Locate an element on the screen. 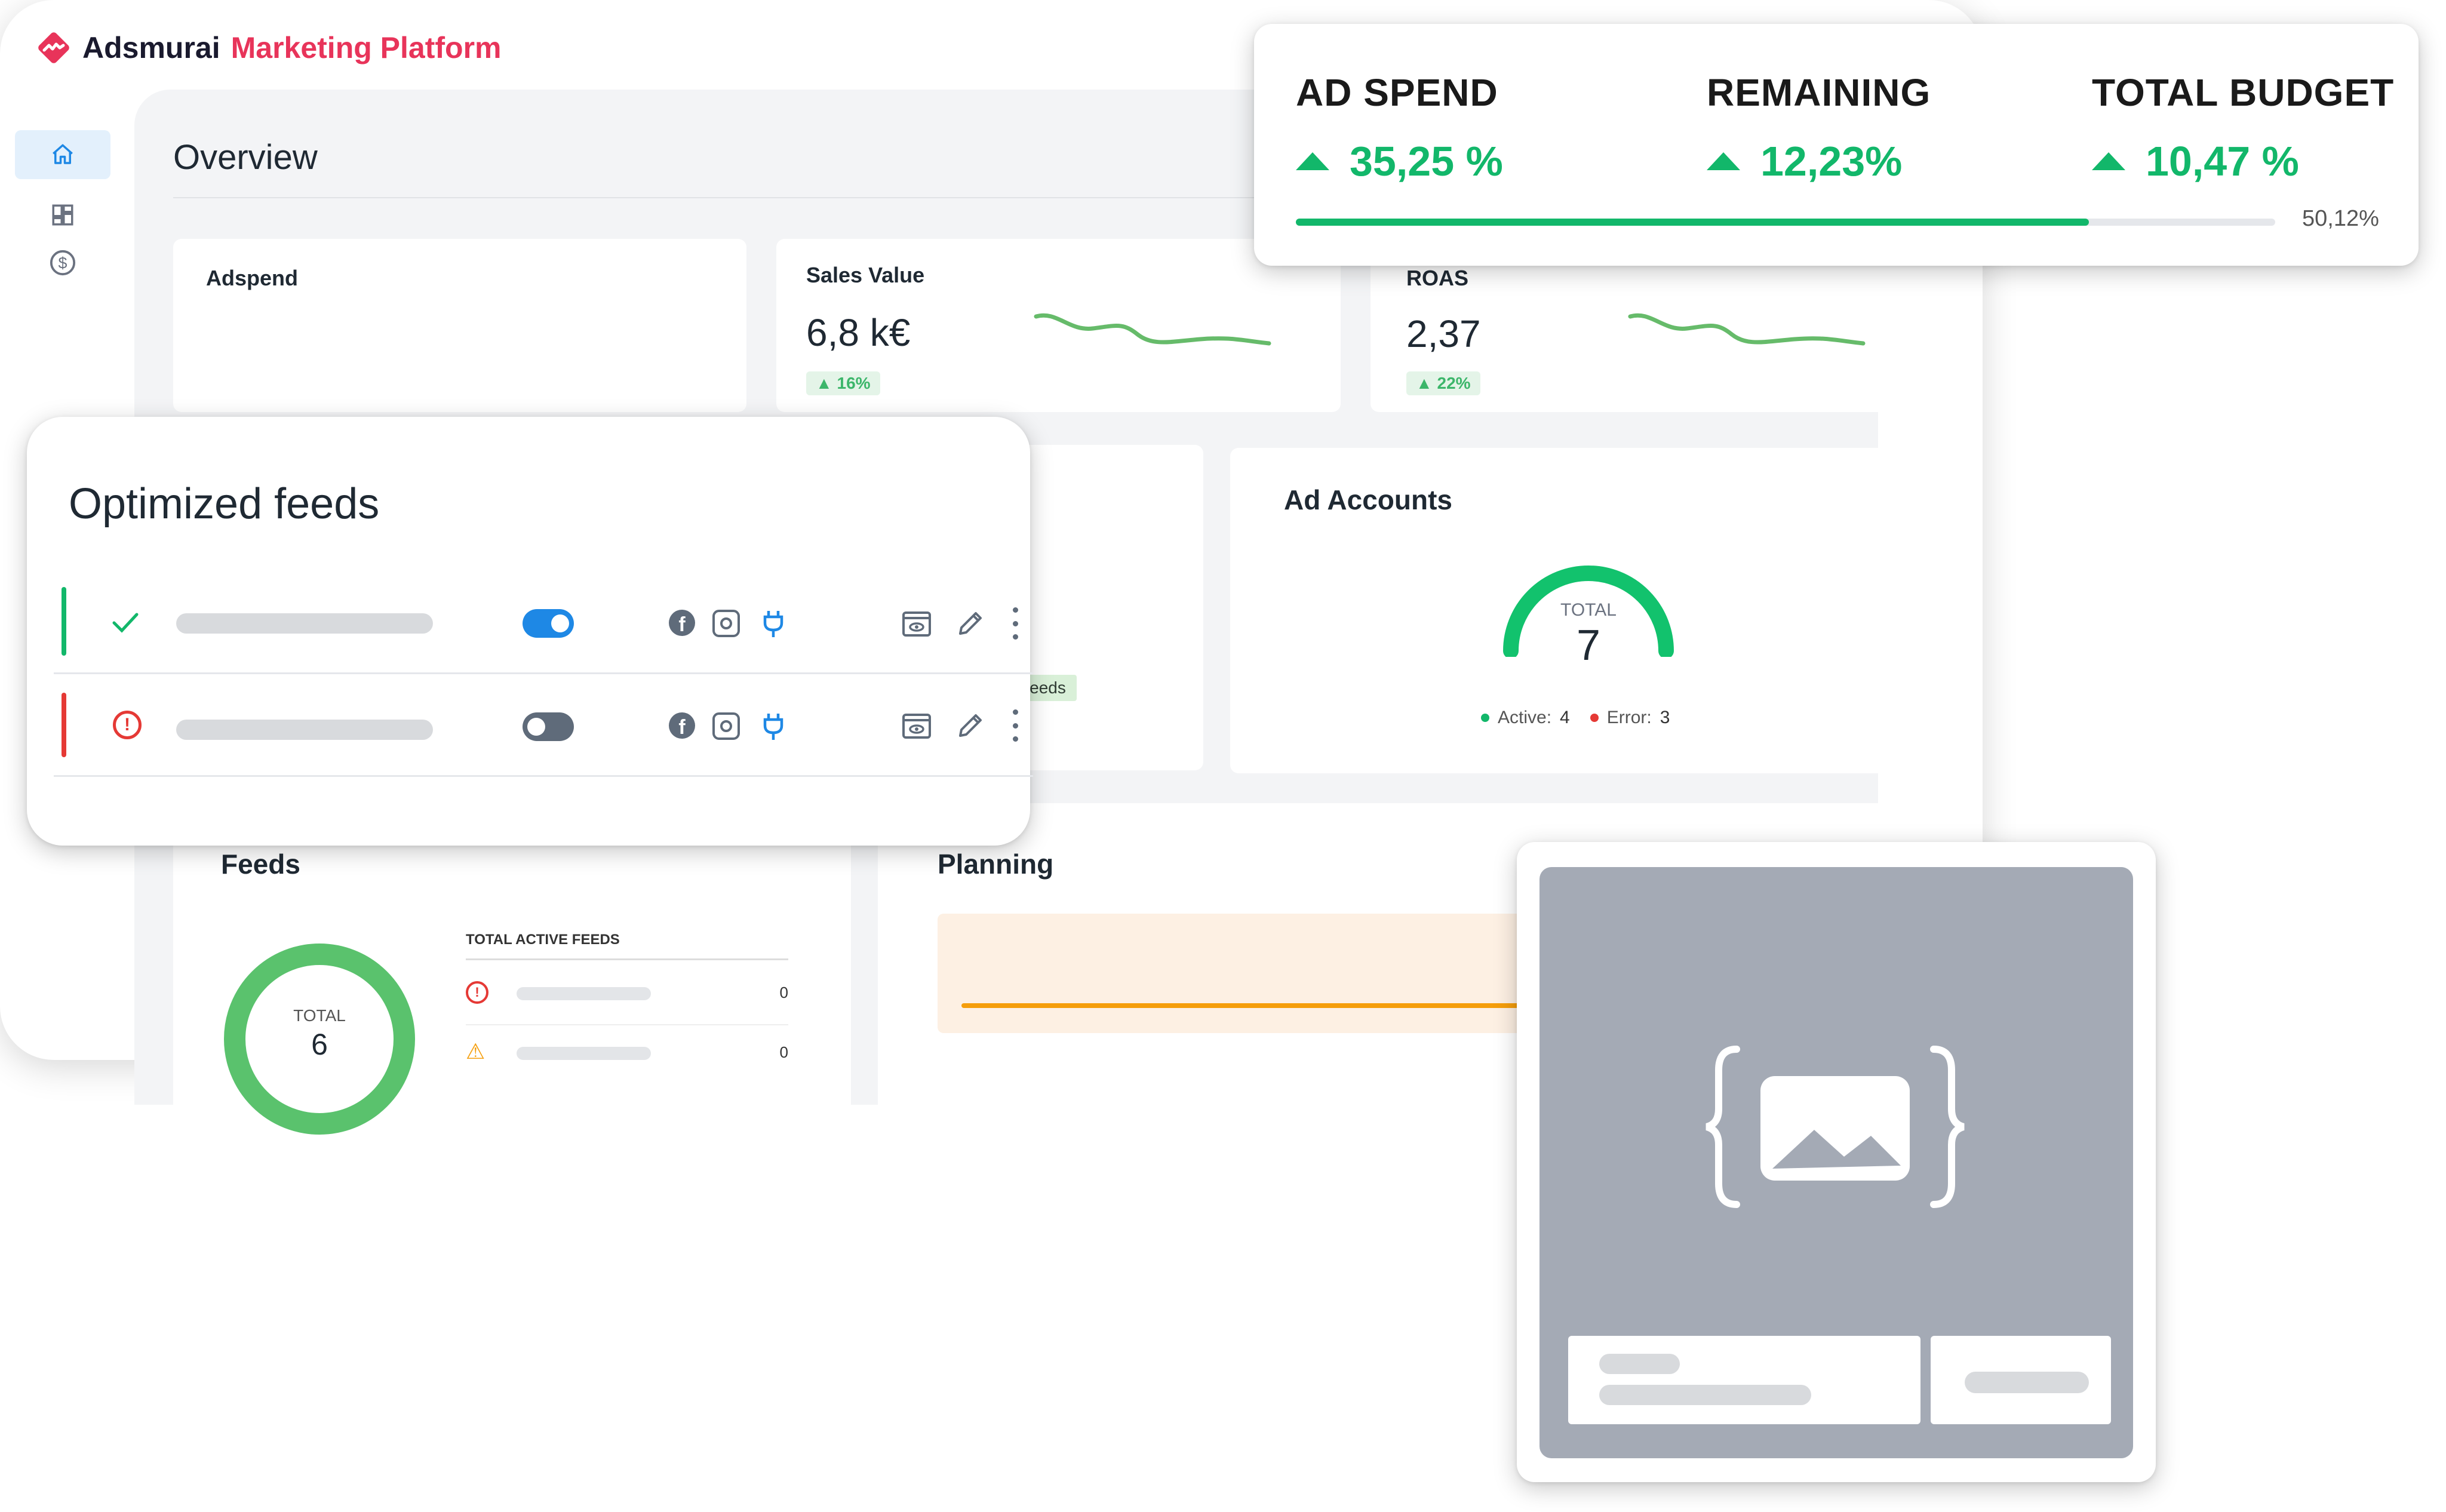 This screenshot has height=1512, width=2446. active-dot-icon is located at coordinates (1485, 718).